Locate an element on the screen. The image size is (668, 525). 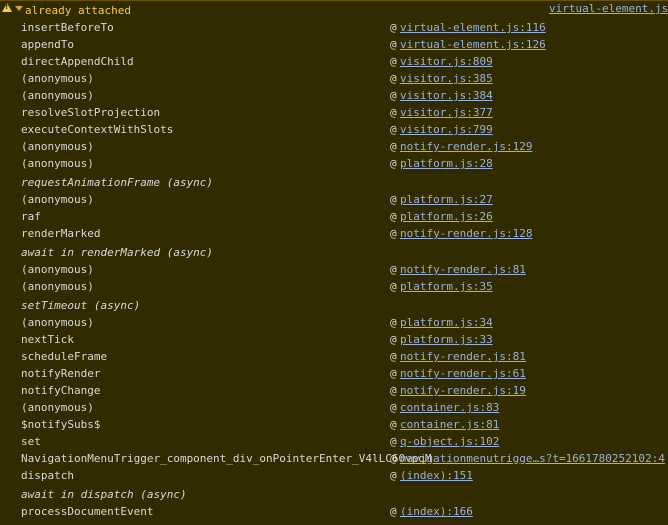
frame-source-link: navigationmenutrigge…s?t=1661780252102:4 is located at coordinates (532, 458).